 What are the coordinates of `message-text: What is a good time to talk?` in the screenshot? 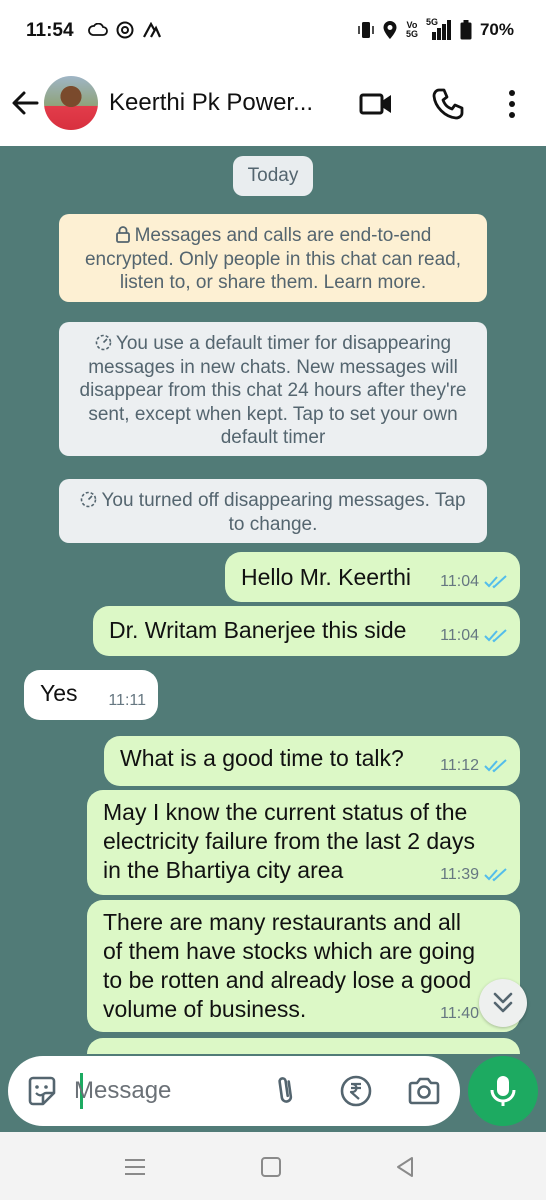 It's located at (262, 758).